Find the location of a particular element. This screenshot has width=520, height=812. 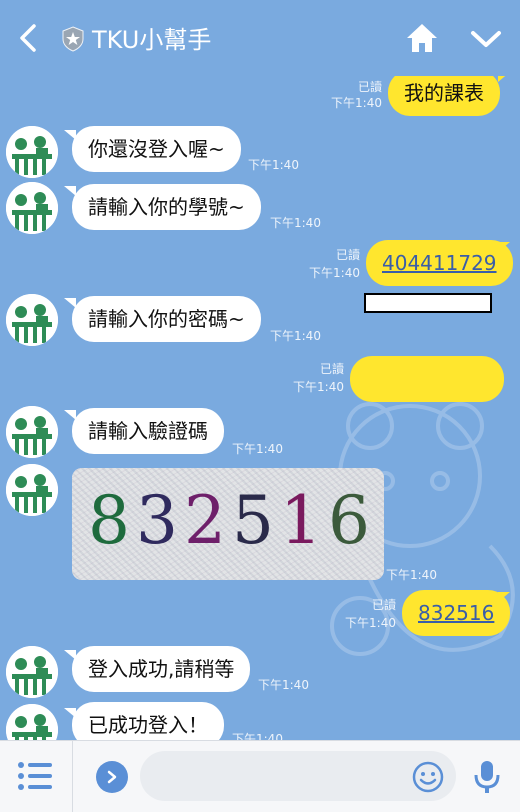

message-text: 我的課表 is located at coordinates (444, 93).